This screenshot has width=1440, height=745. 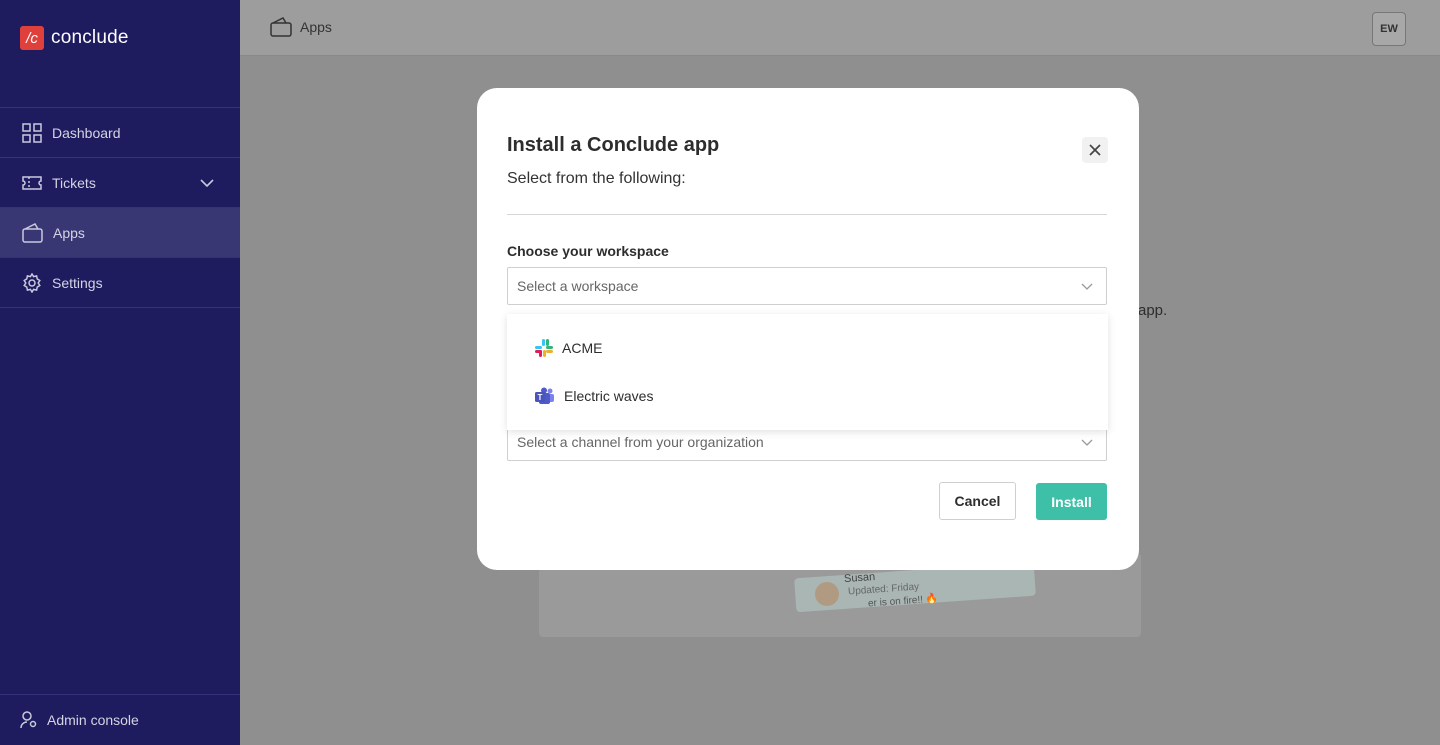 I want to click on sidebar-nav: Dashboard Tickets Apps Settings, so click(x=120, y=207).